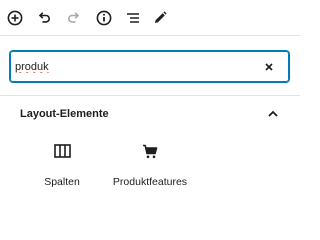 The height and width of the screenshot is (240, 320). I want to click on info-icon, so click(104, 18).